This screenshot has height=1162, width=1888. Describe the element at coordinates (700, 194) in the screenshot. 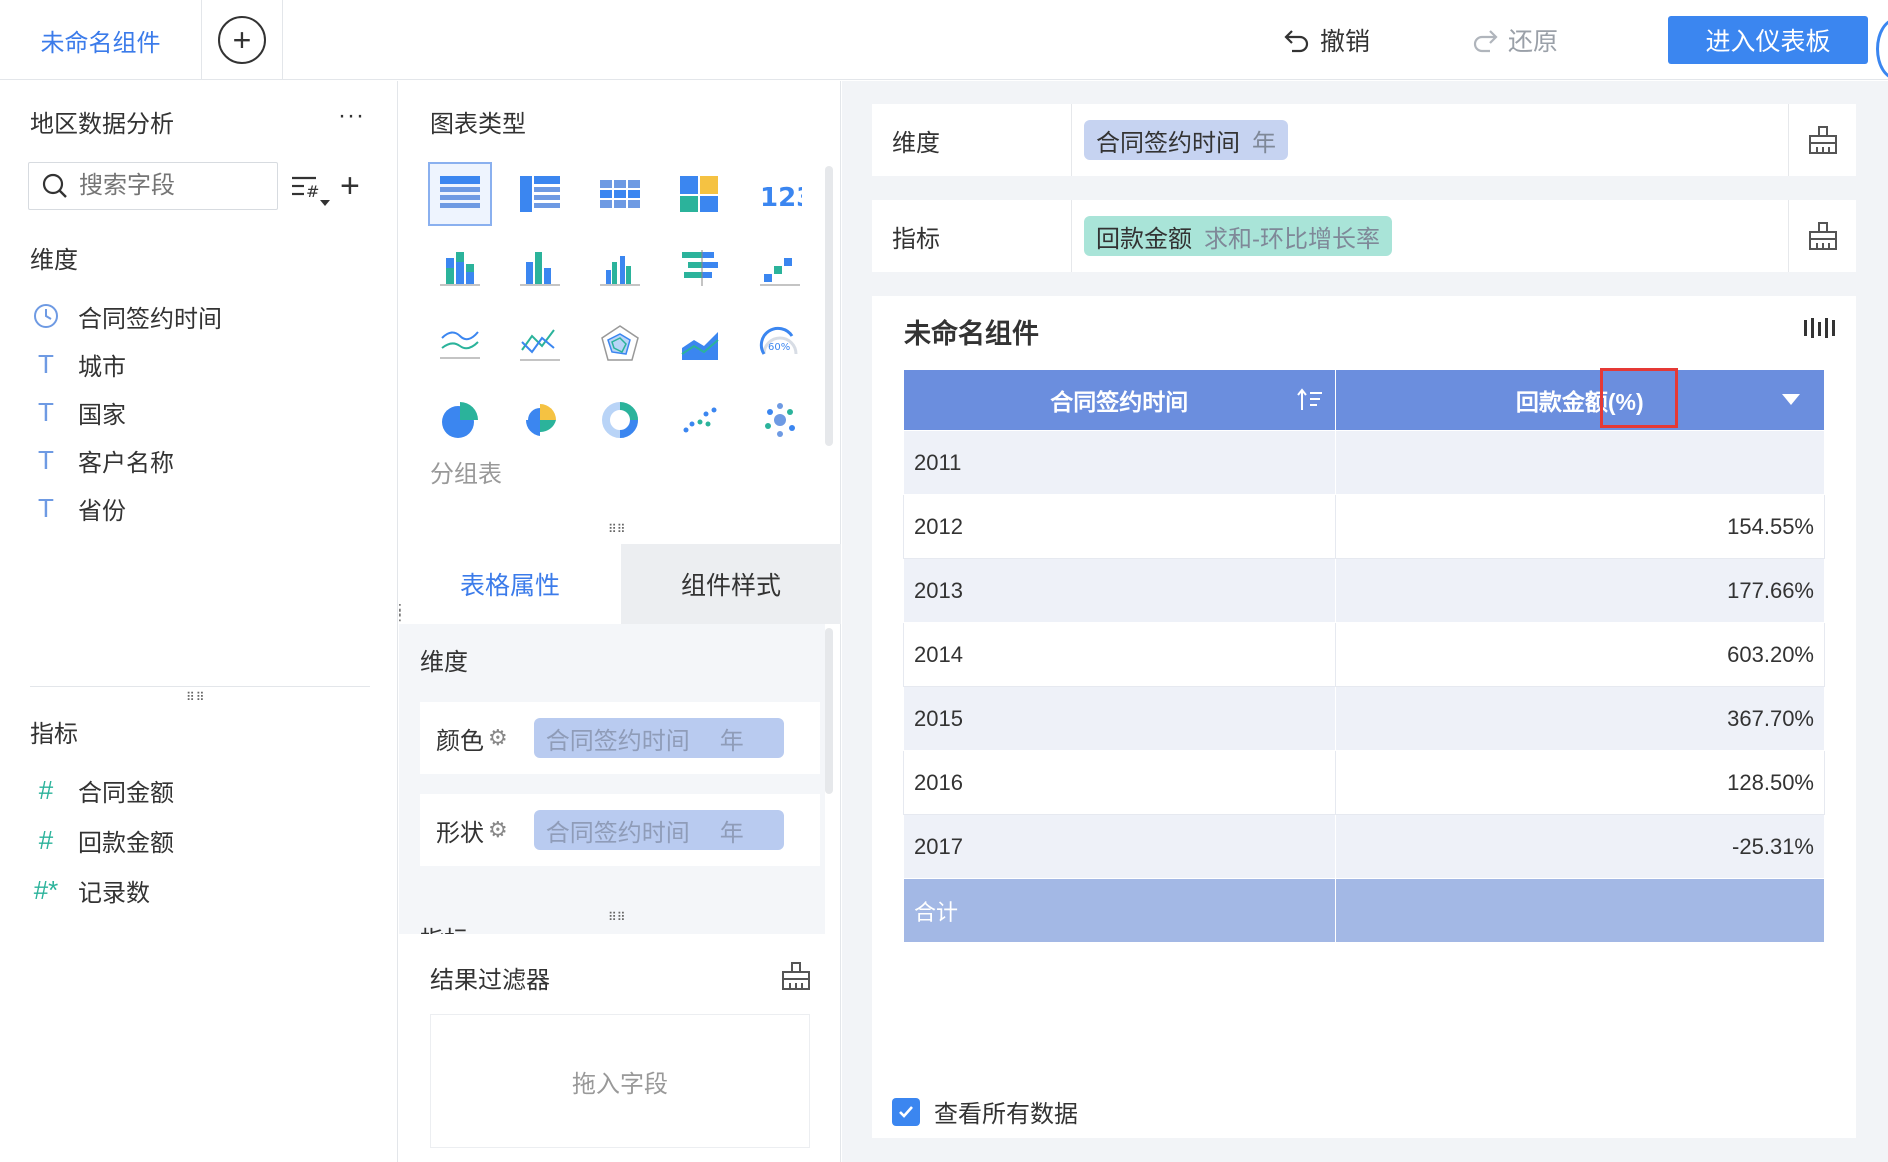

I see `chart-type-treemap` at that location.